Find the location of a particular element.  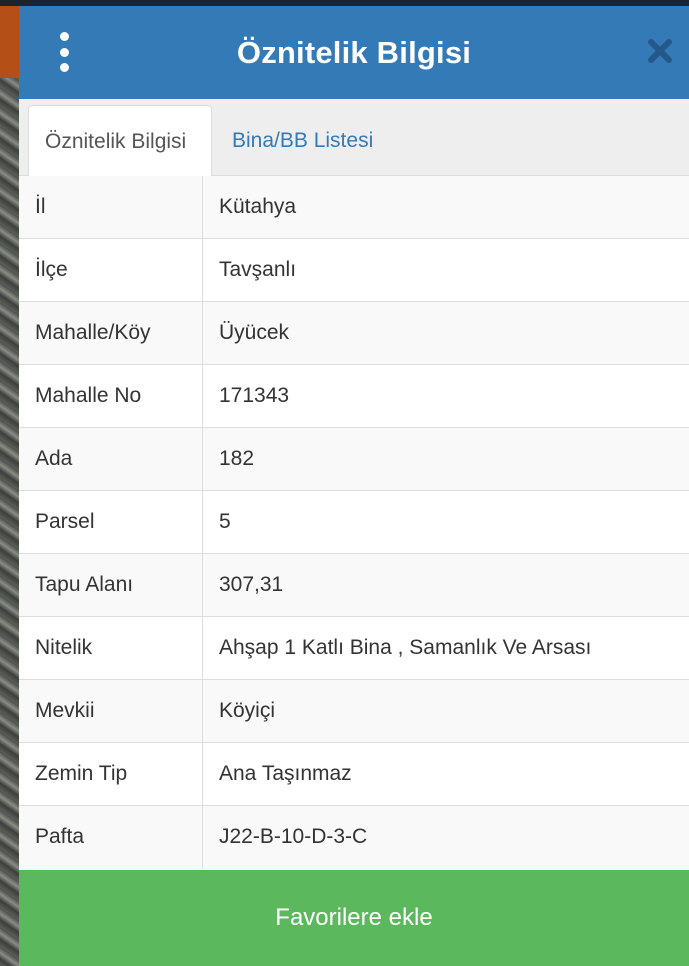

row-value: Köyiçi is located at coordinates (247, 710).